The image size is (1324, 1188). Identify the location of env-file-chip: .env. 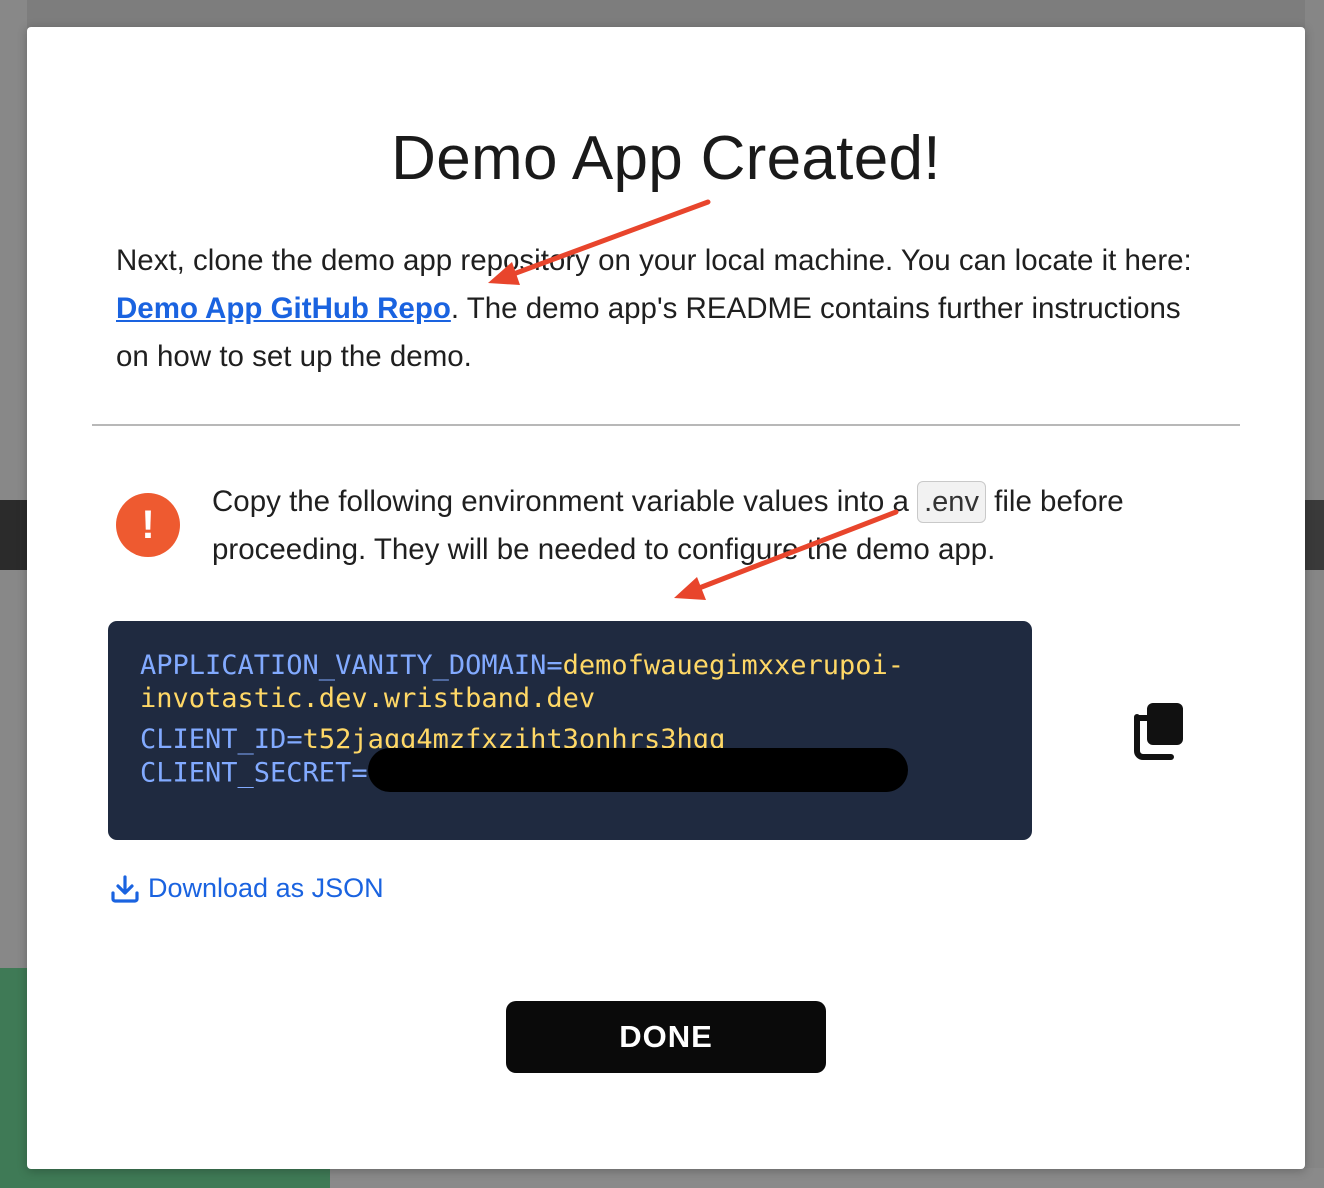
(951, 502).